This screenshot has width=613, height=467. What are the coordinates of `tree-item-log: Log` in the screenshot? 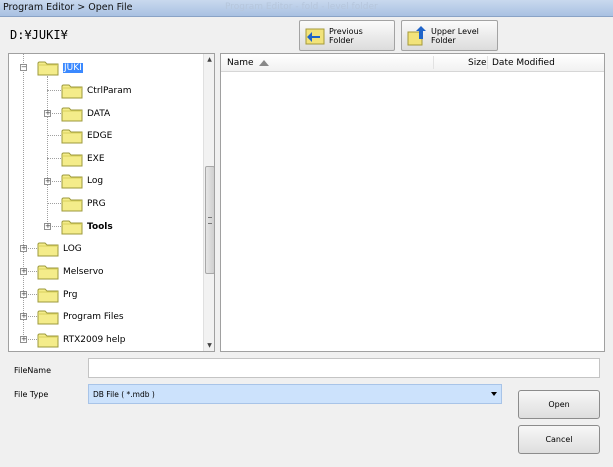 It's located at (82, 181).